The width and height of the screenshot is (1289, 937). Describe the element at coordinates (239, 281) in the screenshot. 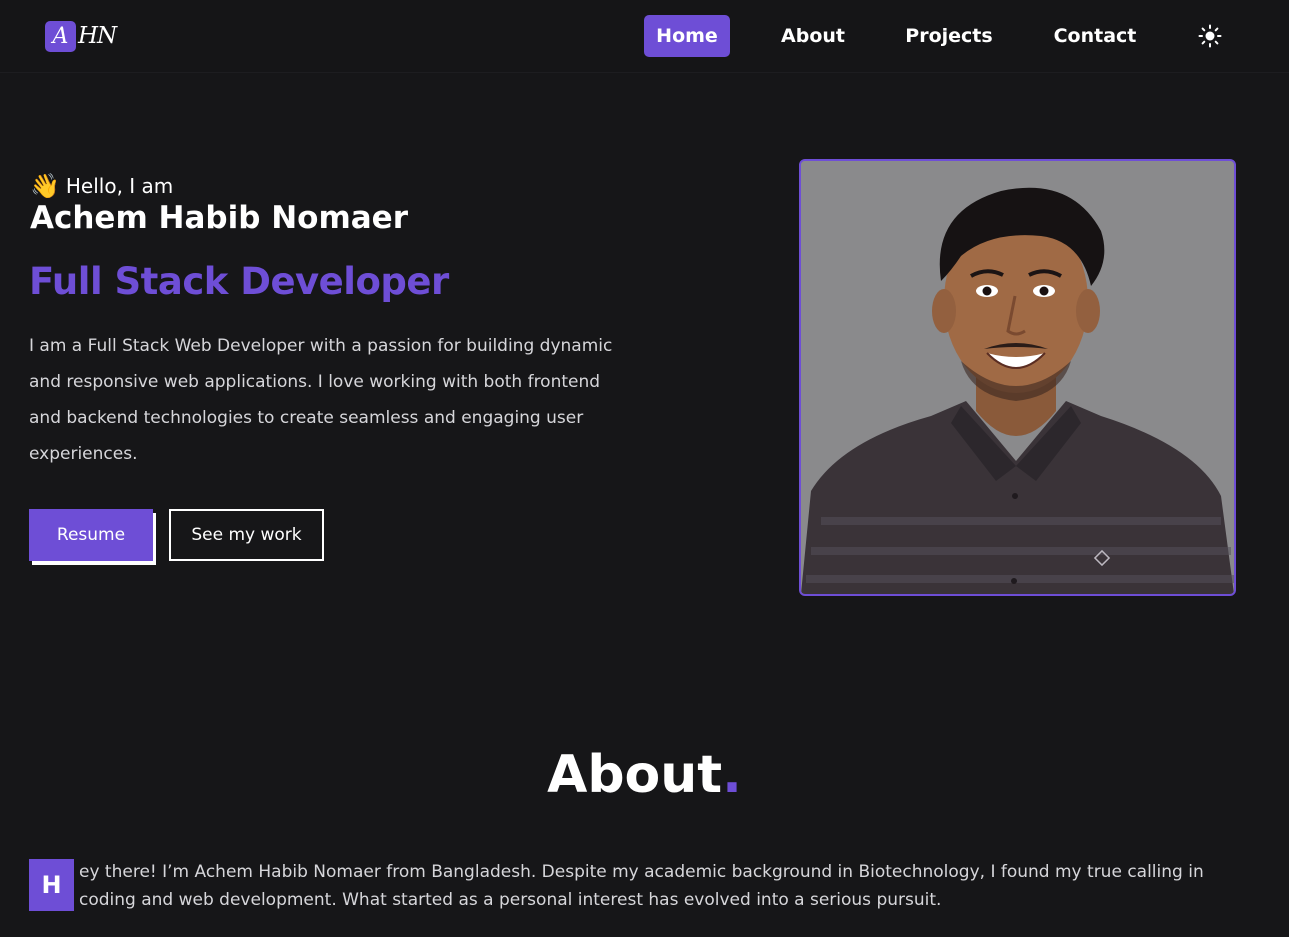

I see `hero-role: Full Stack Developer` at that location.